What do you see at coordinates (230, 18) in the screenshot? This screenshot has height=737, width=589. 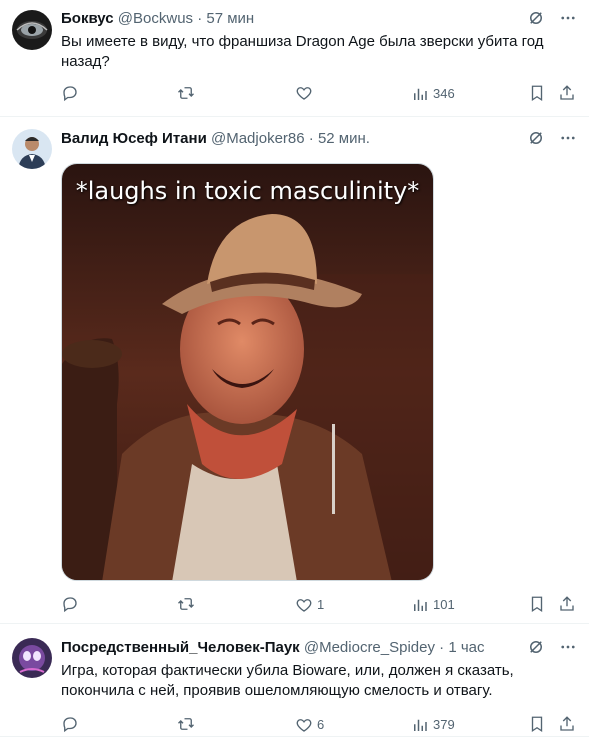 I see `timestamp: 57 мин` at bounding box center [230, 18].